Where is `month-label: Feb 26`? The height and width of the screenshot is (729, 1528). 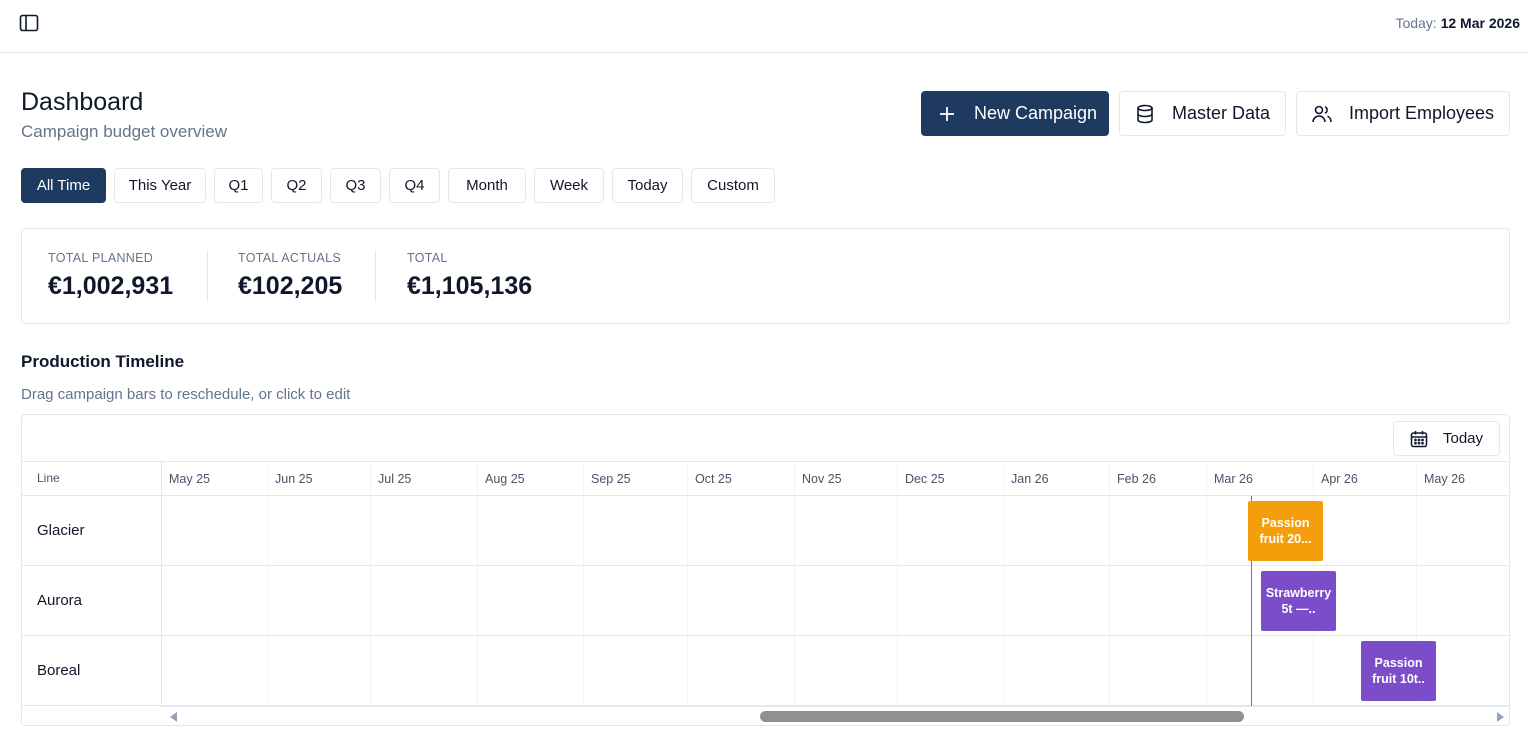 month-label: Feb 26 is located at coordinates (1136, 479).